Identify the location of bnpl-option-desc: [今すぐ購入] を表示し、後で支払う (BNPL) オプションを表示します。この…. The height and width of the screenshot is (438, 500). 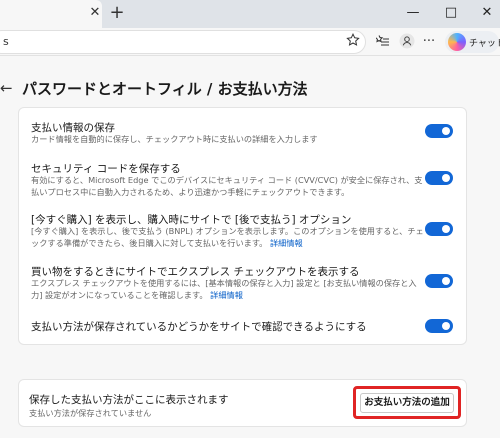
(227, 237).